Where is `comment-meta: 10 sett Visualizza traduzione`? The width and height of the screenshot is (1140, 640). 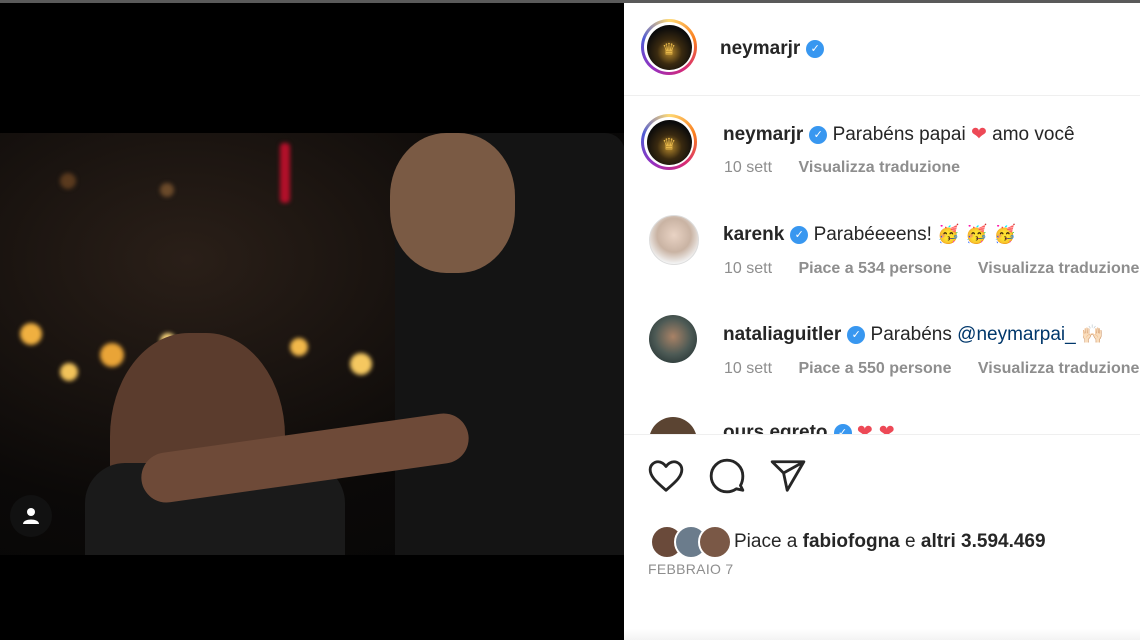 comment-meta: 10 sett Visualizza traduzione is located at coordinates (853, 168).